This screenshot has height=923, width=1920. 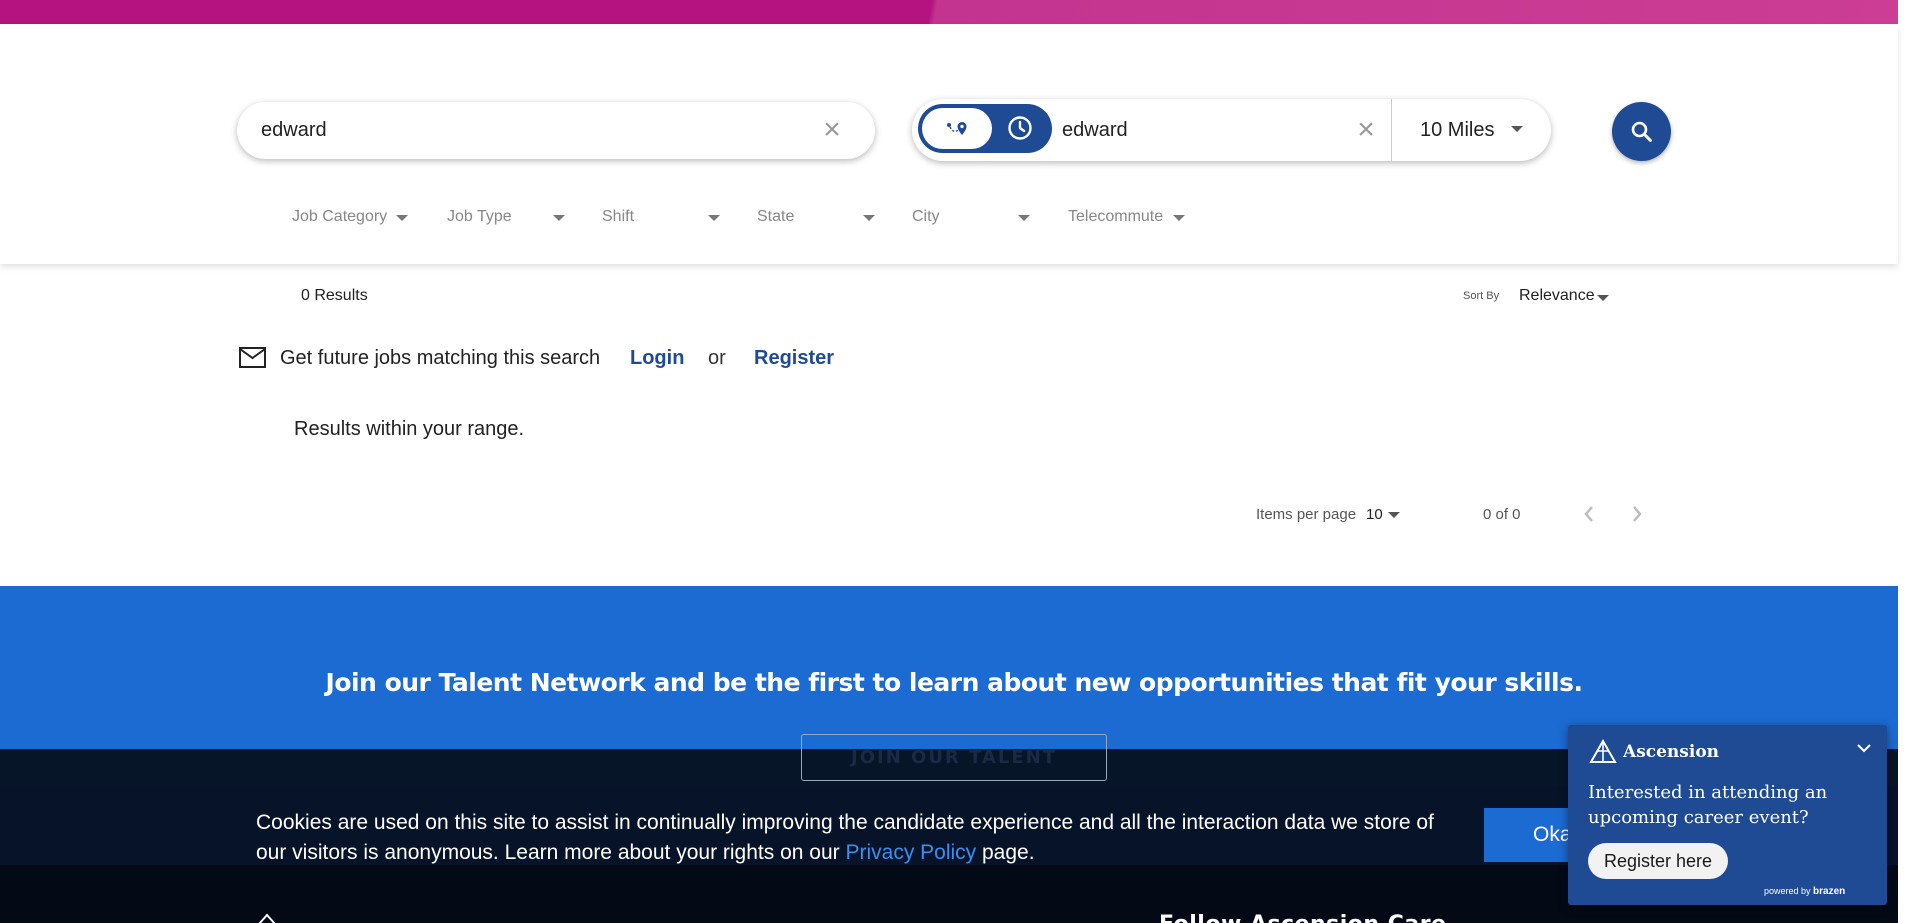 What do you see at coordinates (776, 216) in the screenshot?
I see `filter-label: State` at bounding box center [776, 216].